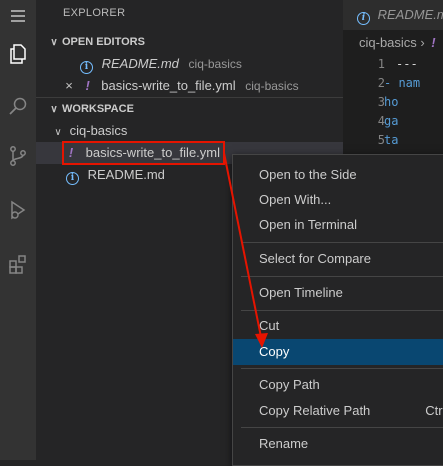 The height and width of the screenshot is (466, 443). I want to click on open-editors-label: OPEN EDITORS, so click(103, 42).